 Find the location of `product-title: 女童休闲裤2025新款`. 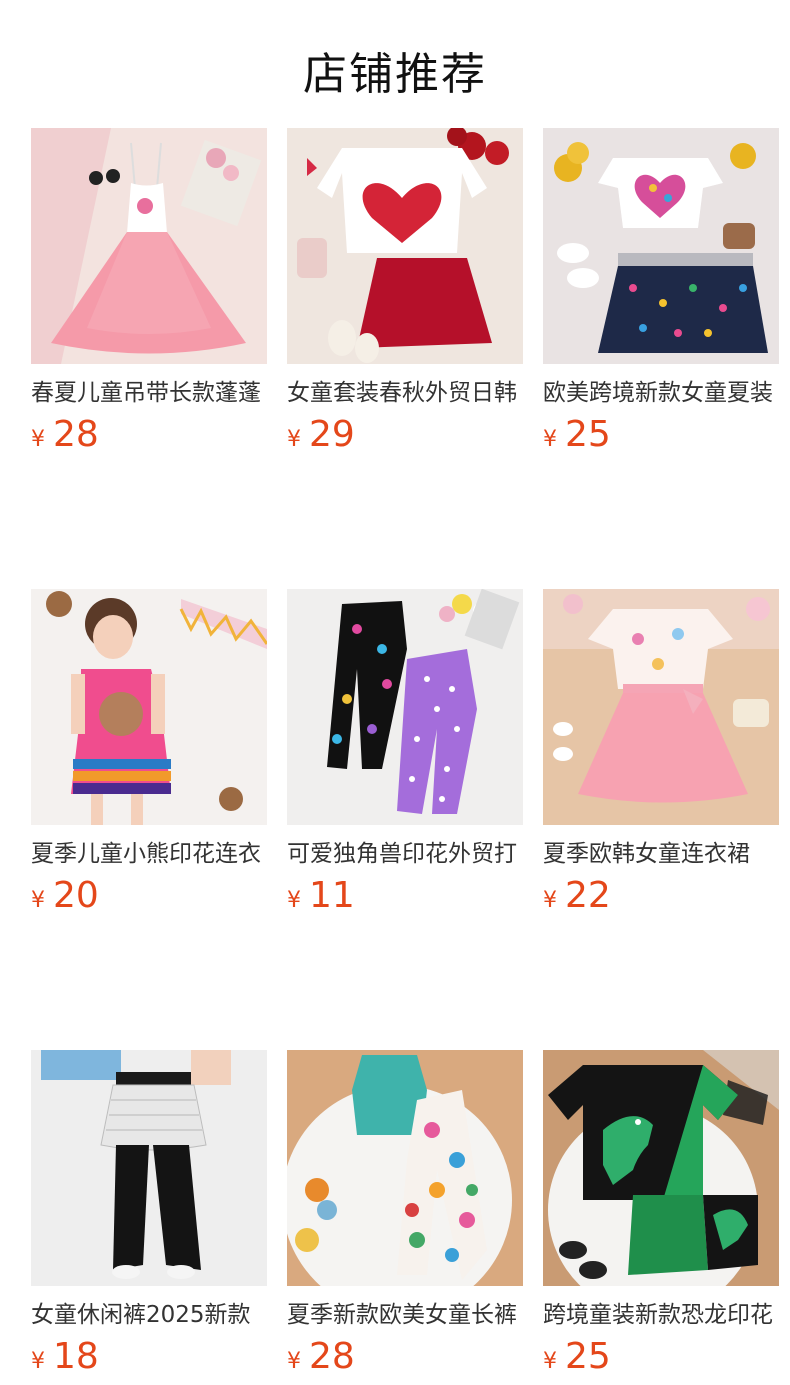

product-title: 女童休闲裤2025新款 is located at coordinates (149, 1315).